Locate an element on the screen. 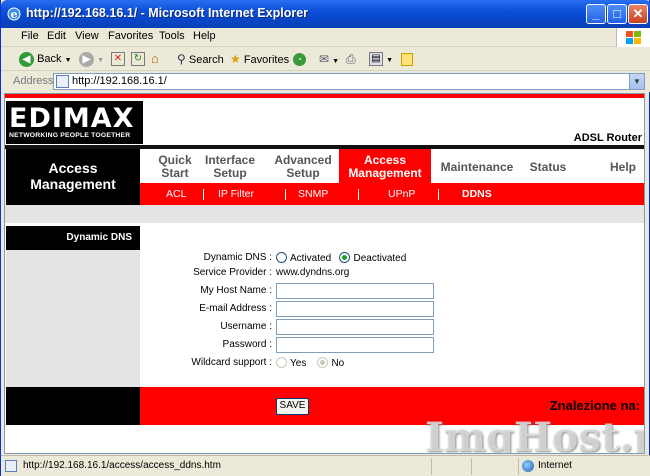 The height and width of the screenshot is (476, 650). username-row: Username : is located at coordinates (392, 327).